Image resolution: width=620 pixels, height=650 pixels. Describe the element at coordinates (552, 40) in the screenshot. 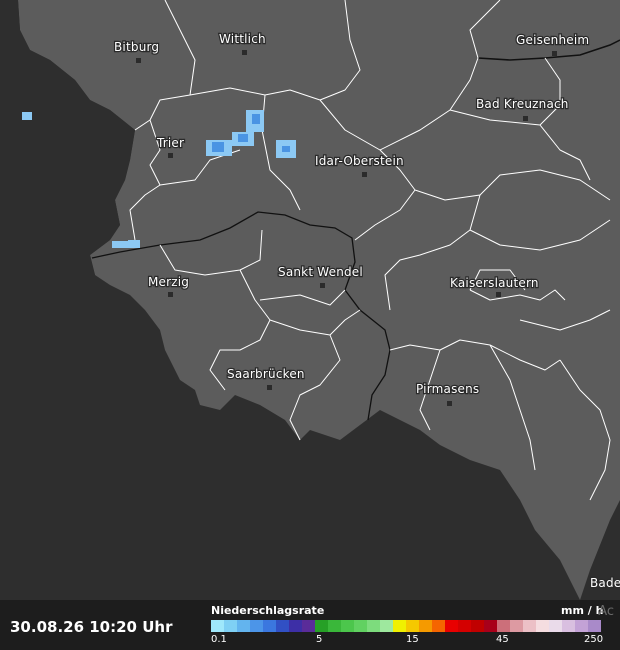

I see `city-label: Geisenheim` at that location.